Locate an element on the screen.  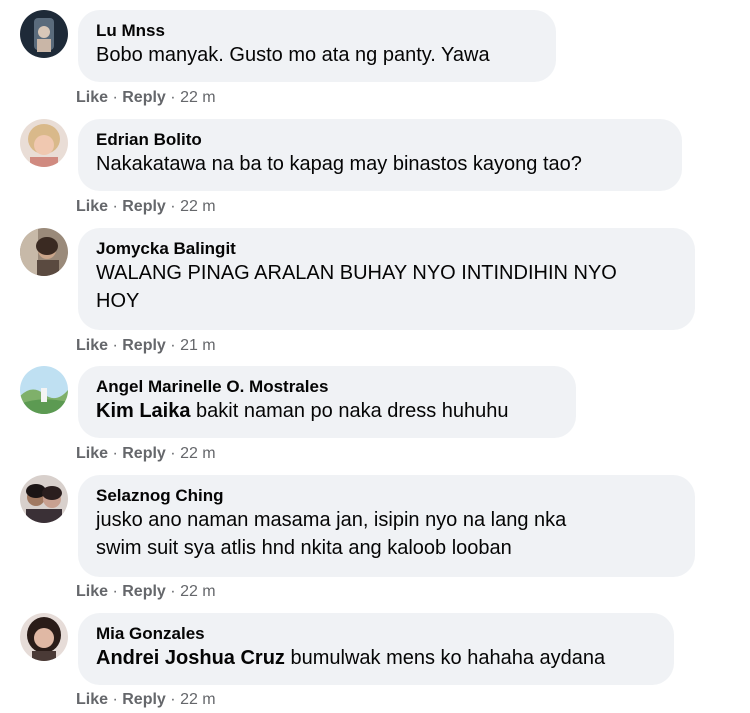
comment-author: Lu Mnss is located at coordinates (317, 30).